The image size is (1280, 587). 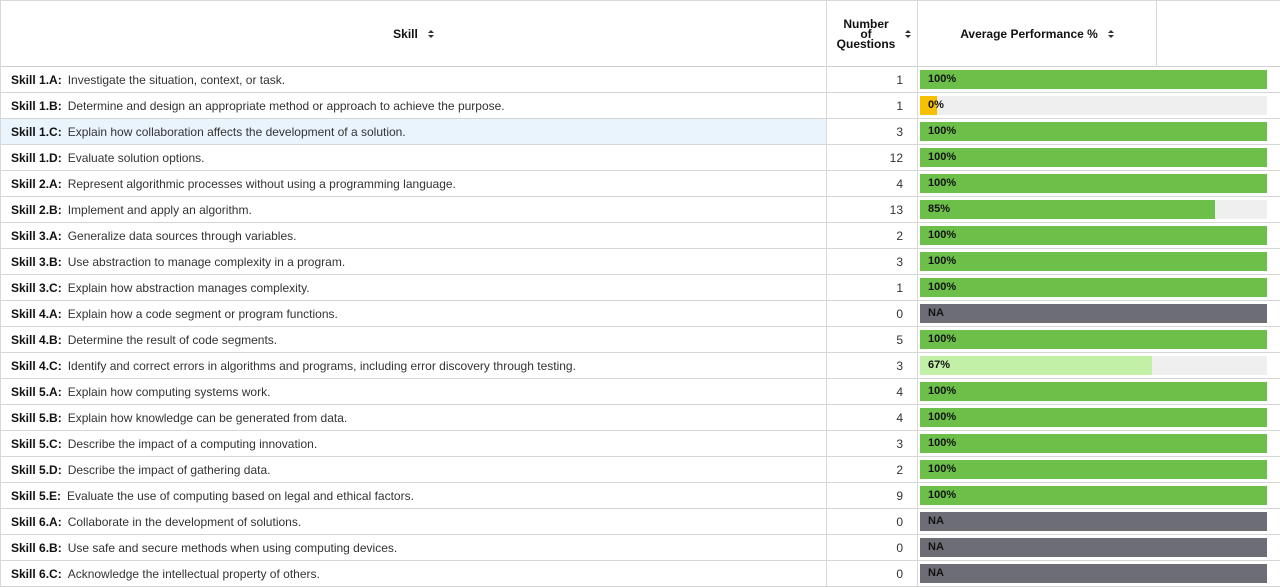 I want to click on column-header-empty, so click(x=1213, y=34).